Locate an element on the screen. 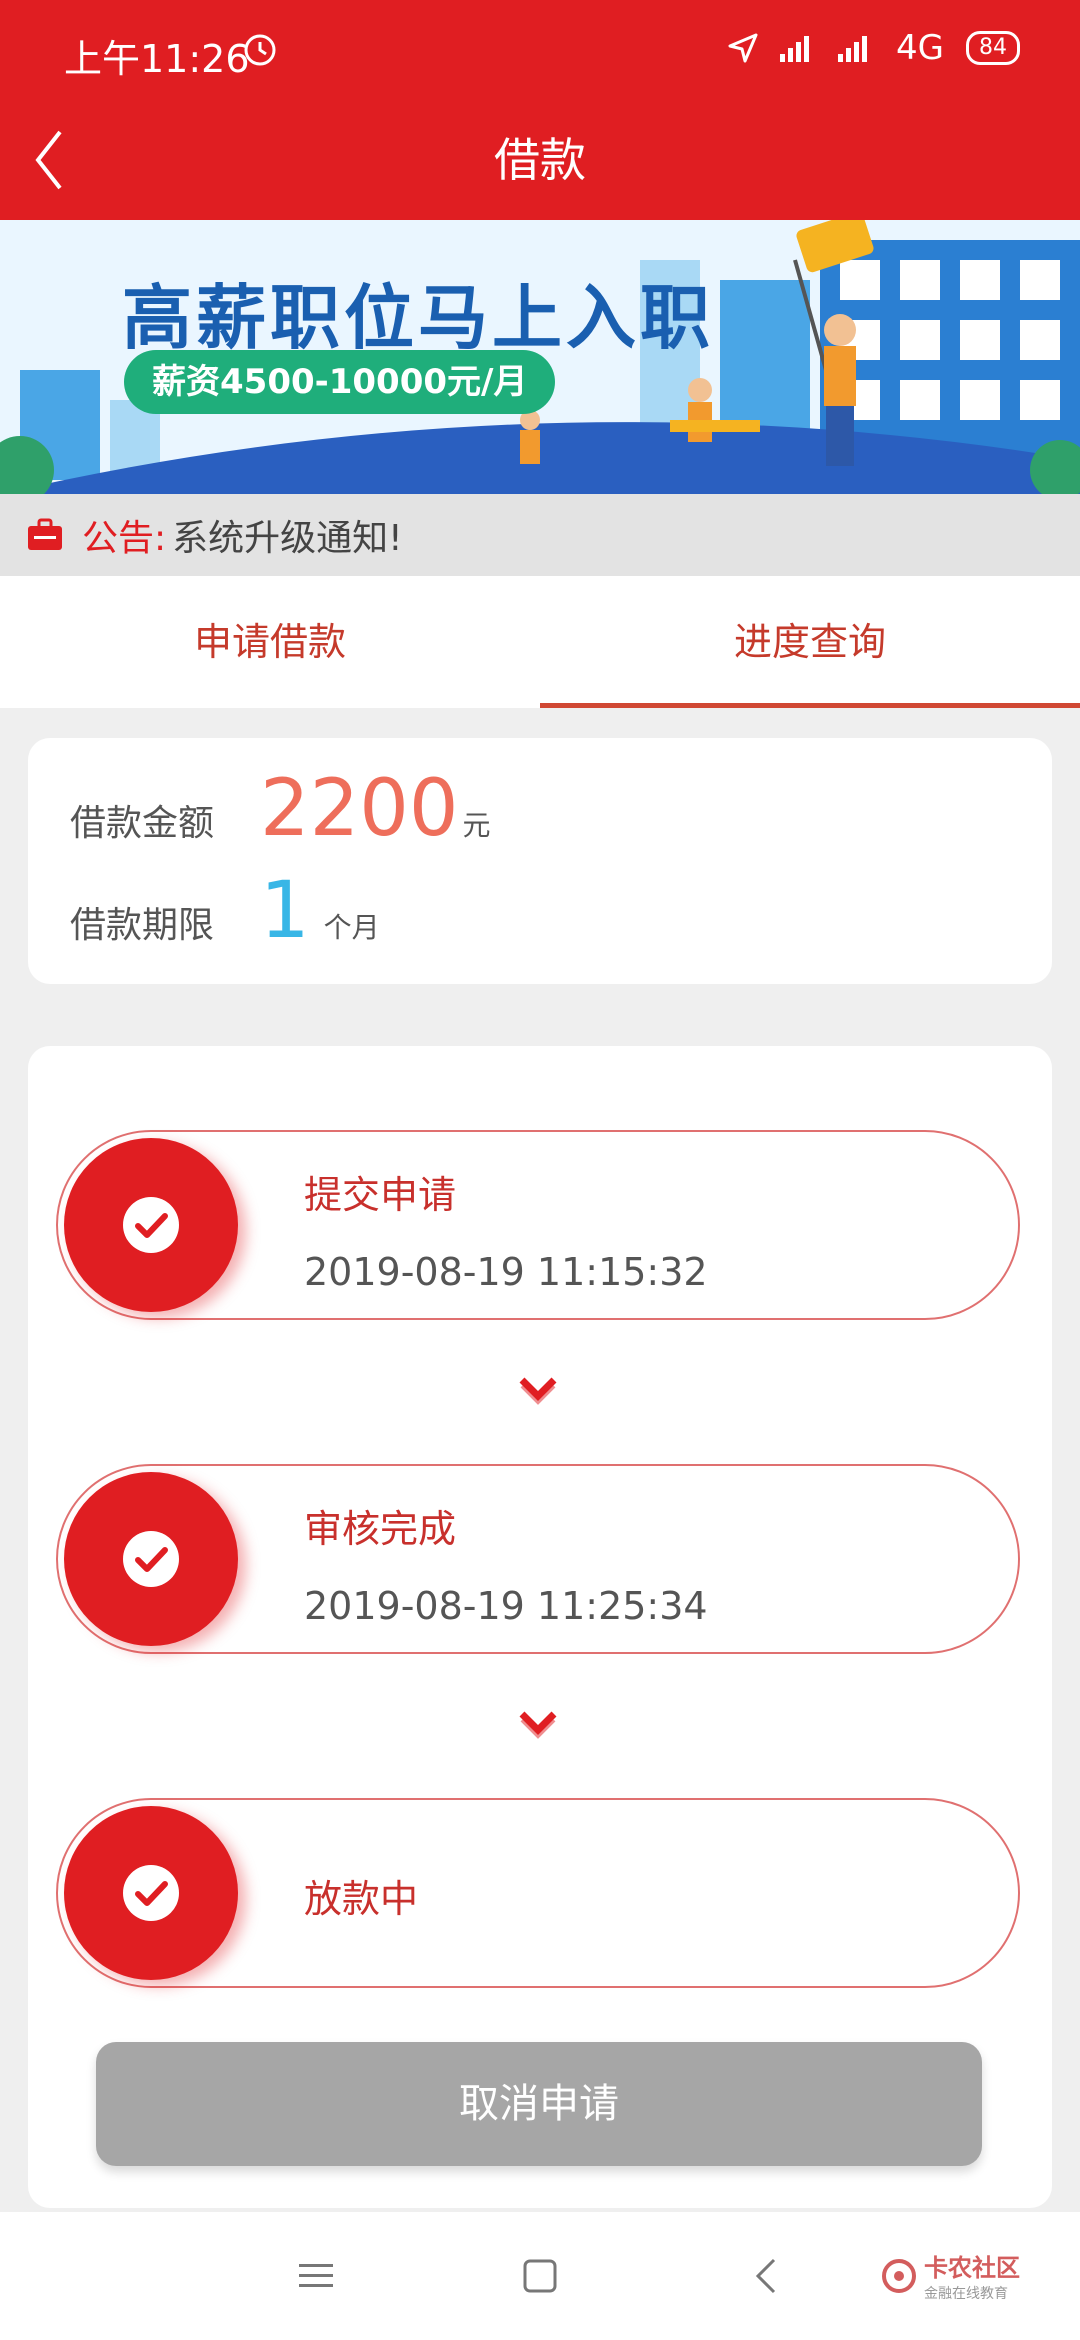 Image resolution: width=1080 pixels, height=2340 pixels. amount-value: 2200 is located at coordinates (359, 809).